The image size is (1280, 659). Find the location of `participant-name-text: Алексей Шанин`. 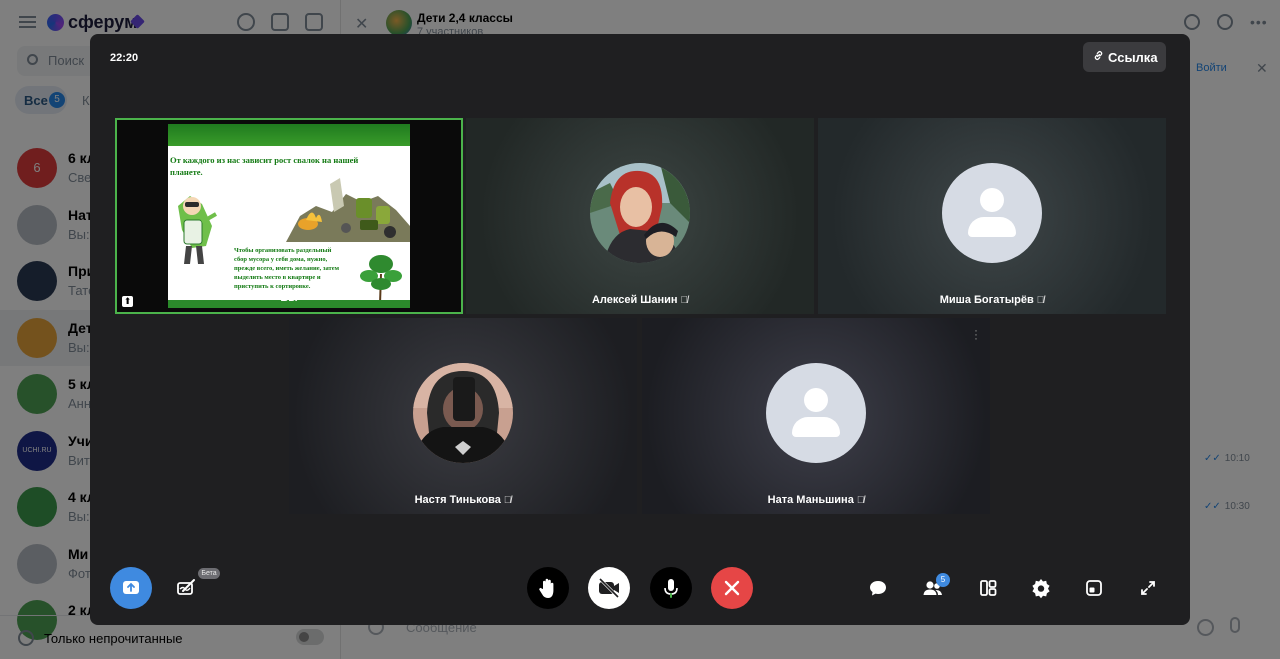

participant-name-text: Алексей Шанин is located at coordinates (634, 300).